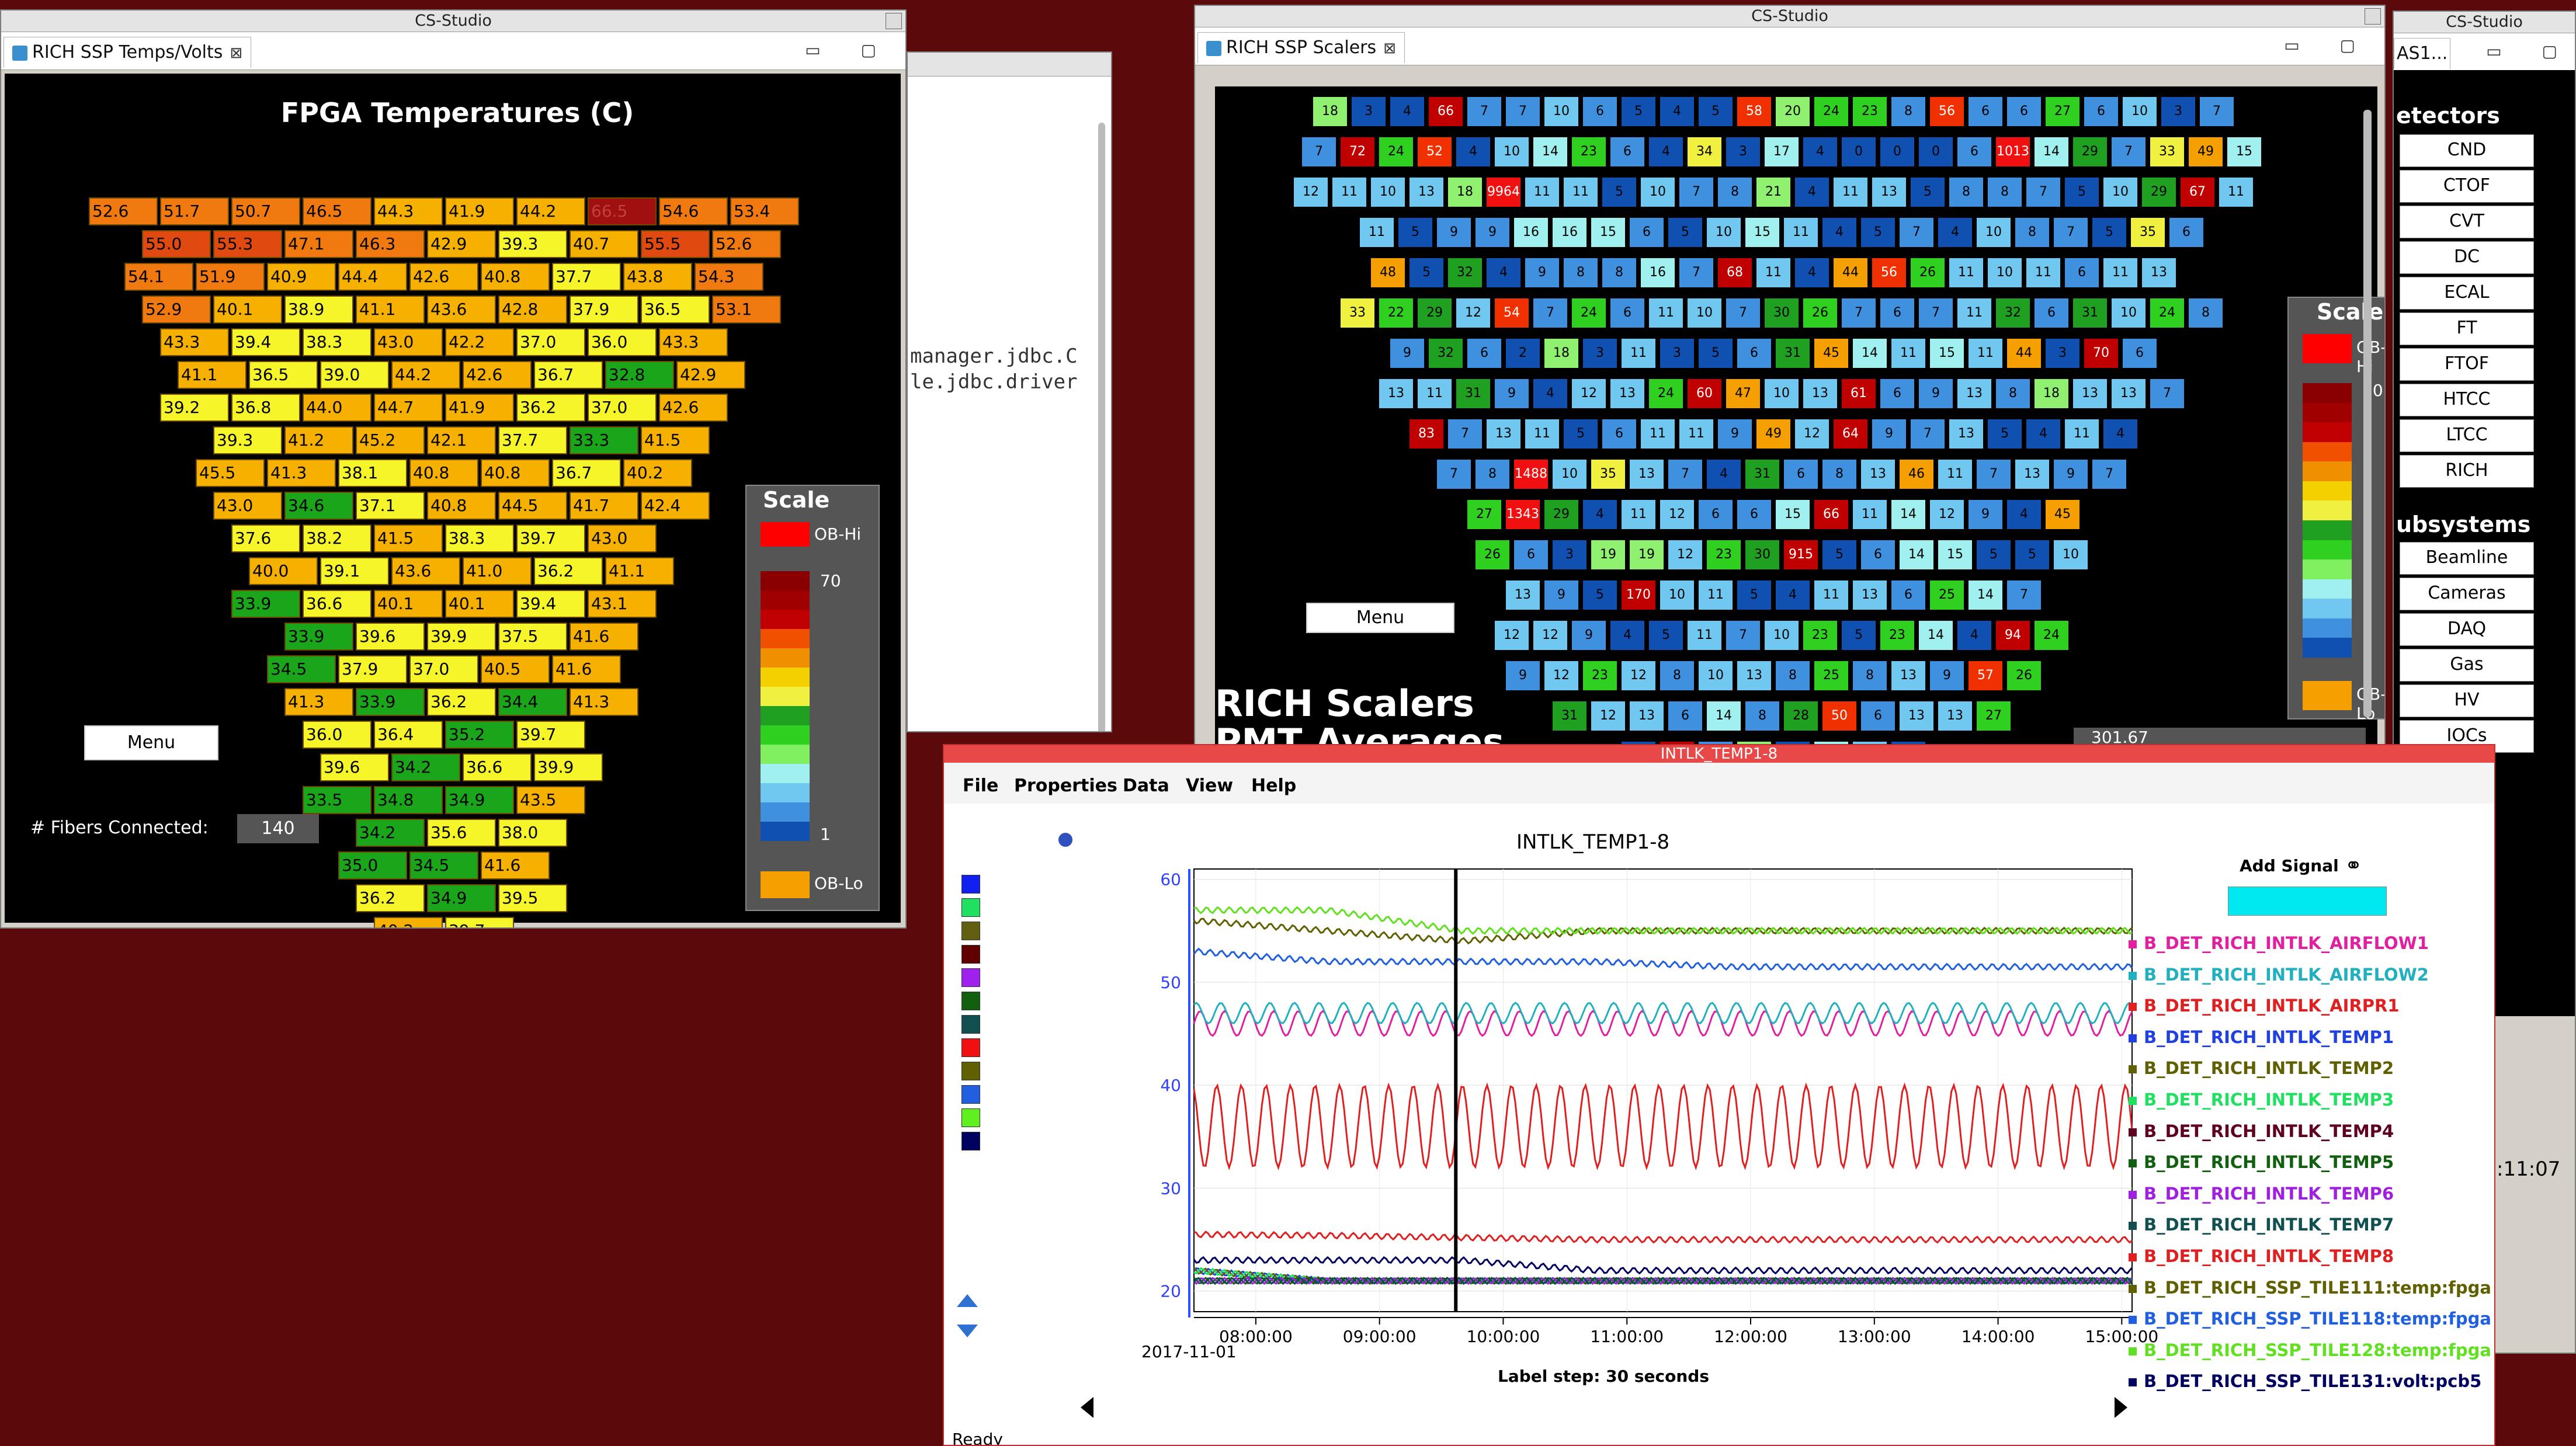 The width and height of the screenshot is (2576, 1446). What do you see at coordinates (2467, 435) in the screenshot?
I see `launcher-button-ltcc: LTCC` at bounding box center [2467, 435].